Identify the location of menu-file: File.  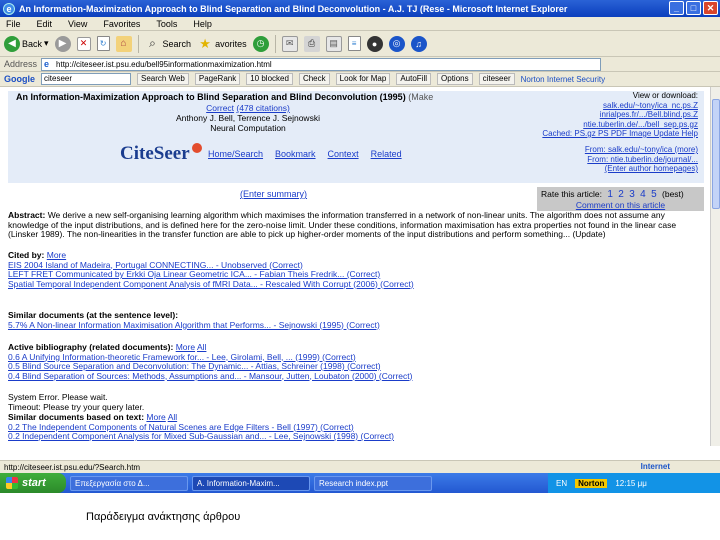
(13, 24).